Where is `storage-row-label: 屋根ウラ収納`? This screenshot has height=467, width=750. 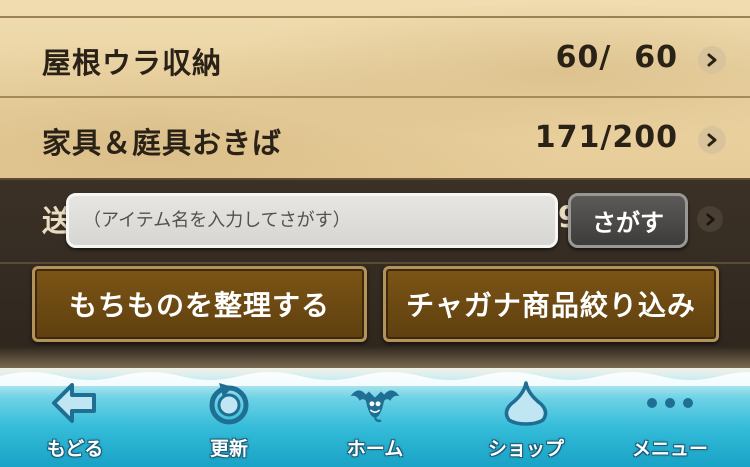 storage-row-label: 屋根ウラ収納 is located at coordinates (132, 63).